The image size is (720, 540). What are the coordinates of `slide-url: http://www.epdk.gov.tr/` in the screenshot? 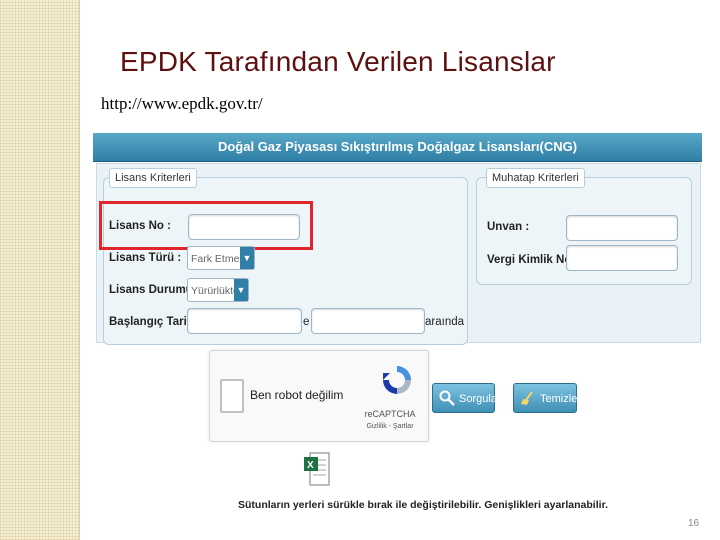 It's located at (182, 104).